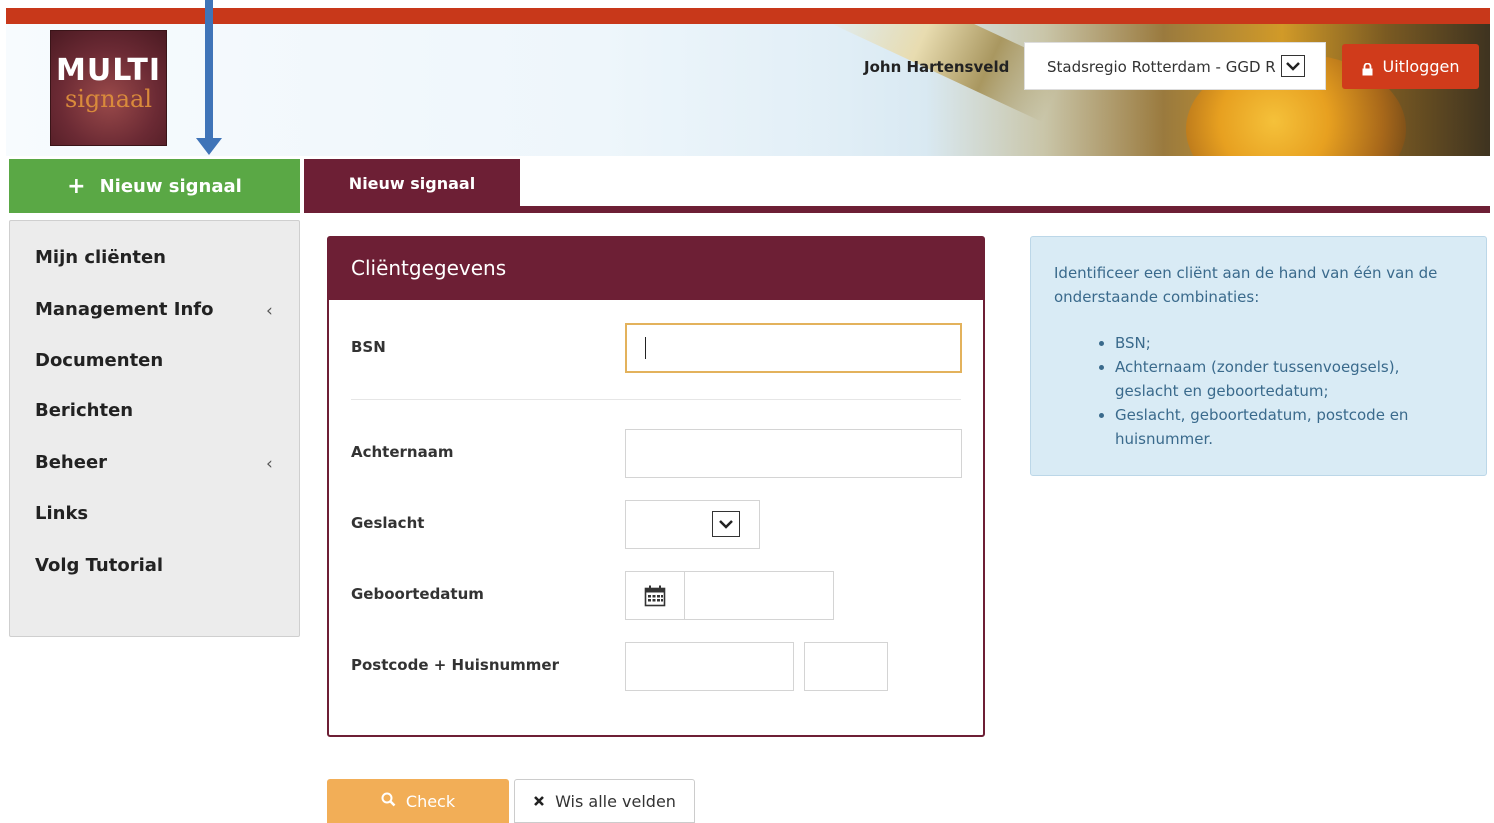 Image resolution: width=1494 pixels, height=823 pixels. What do you see at coordinates (539, 801) in the screenshot?
I see `close-icon` at bounding box center [539, 801].